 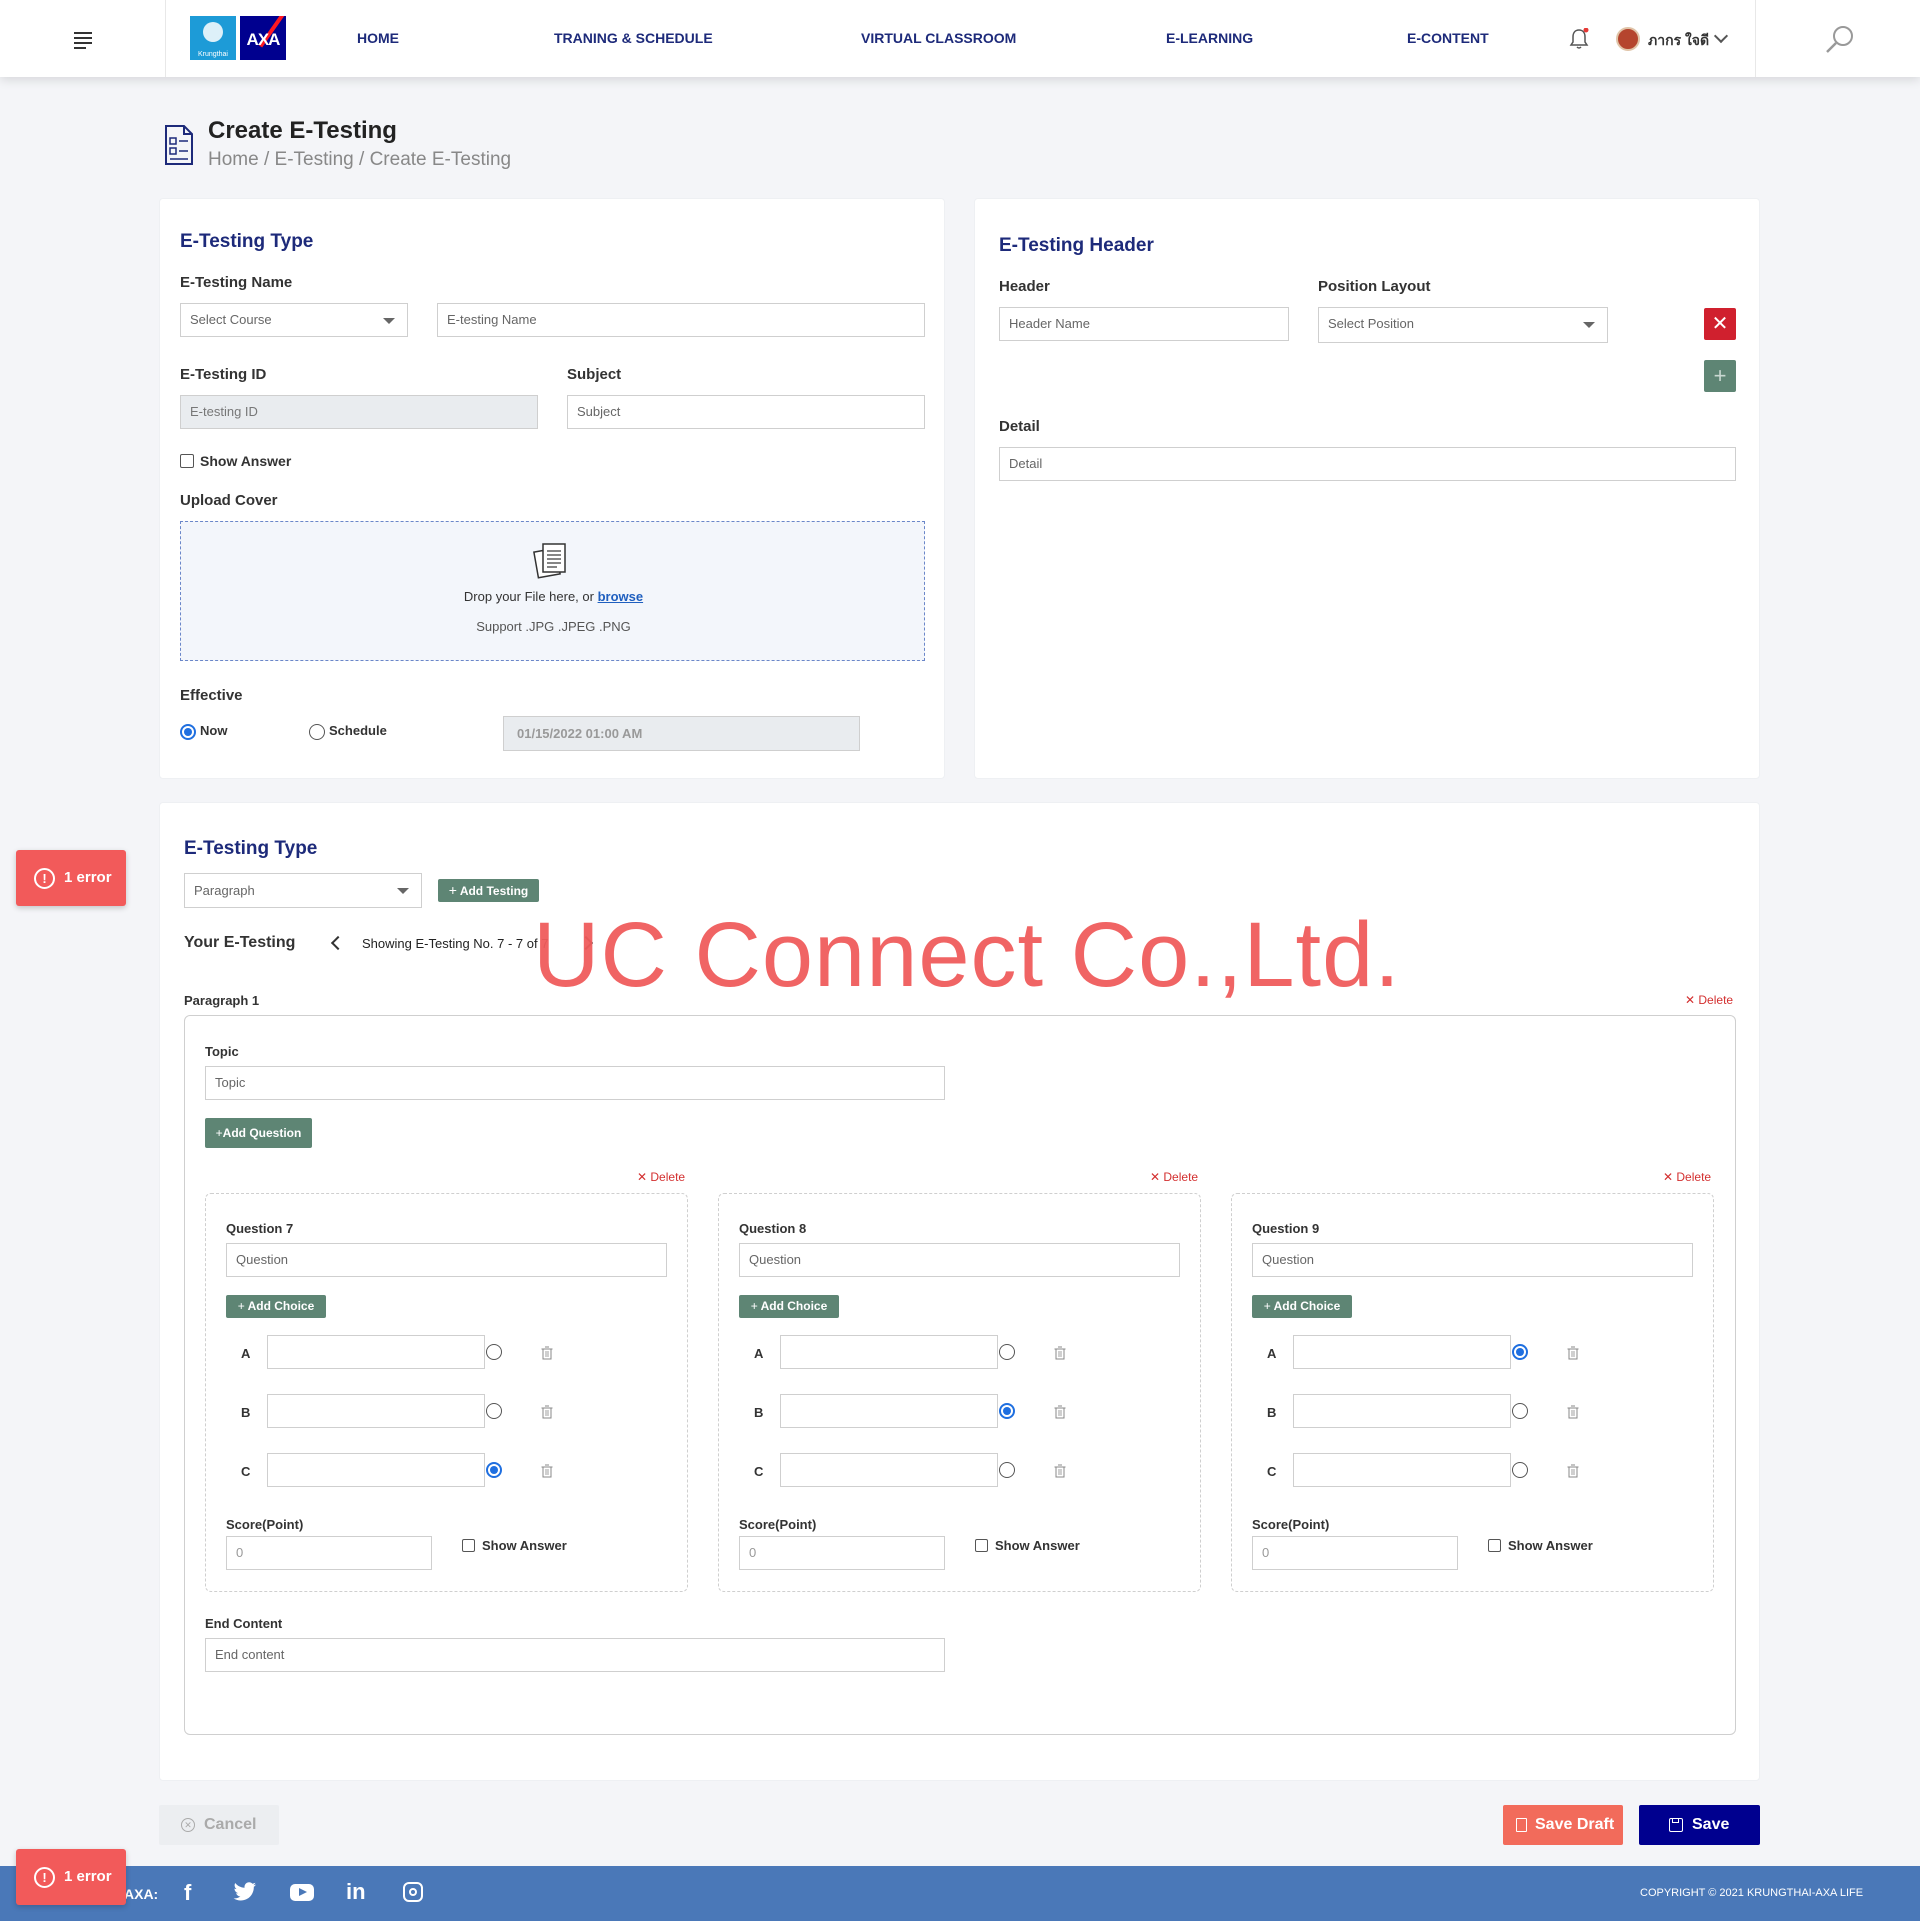 What do you see at coordinates (223, 374) in the screenshot?
I see `e-testing-id-label: E-Testing ID` at bounding box center [223, 374].